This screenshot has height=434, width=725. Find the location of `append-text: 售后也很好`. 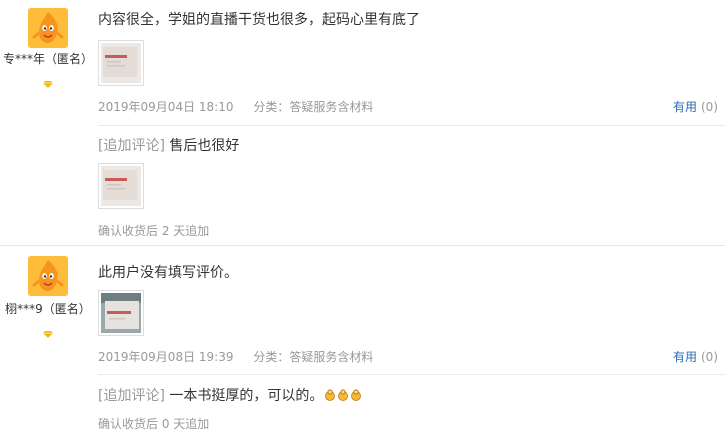

append-text: 售后也很好 is located at coordinates (204, 146).